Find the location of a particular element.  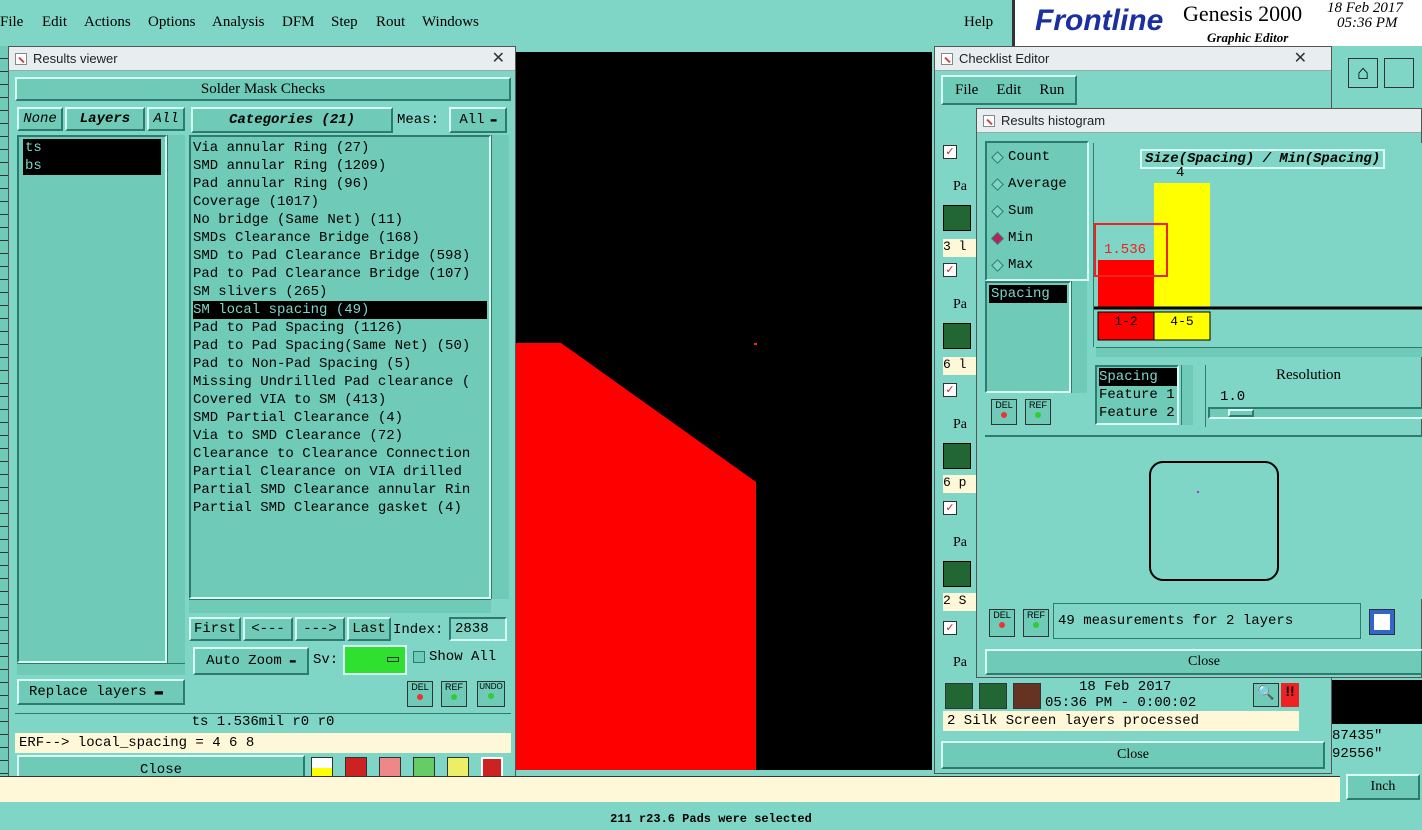

category-item: Missing Undrilled Pad clearance ( is located at coordinates (341, 382).